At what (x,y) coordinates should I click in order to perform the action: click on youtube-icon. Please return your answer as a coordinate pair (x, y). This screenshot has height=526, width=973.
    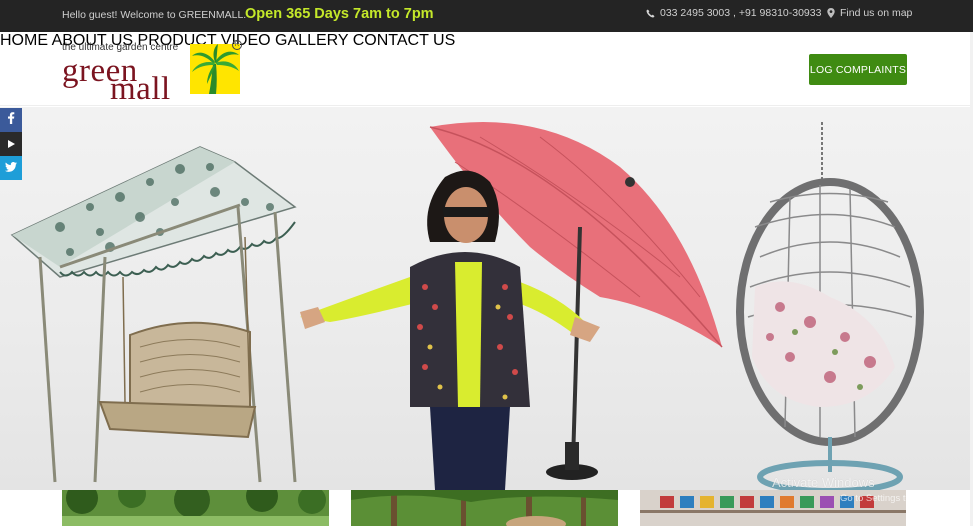
    Looking at the image, I should click on (11, 144).